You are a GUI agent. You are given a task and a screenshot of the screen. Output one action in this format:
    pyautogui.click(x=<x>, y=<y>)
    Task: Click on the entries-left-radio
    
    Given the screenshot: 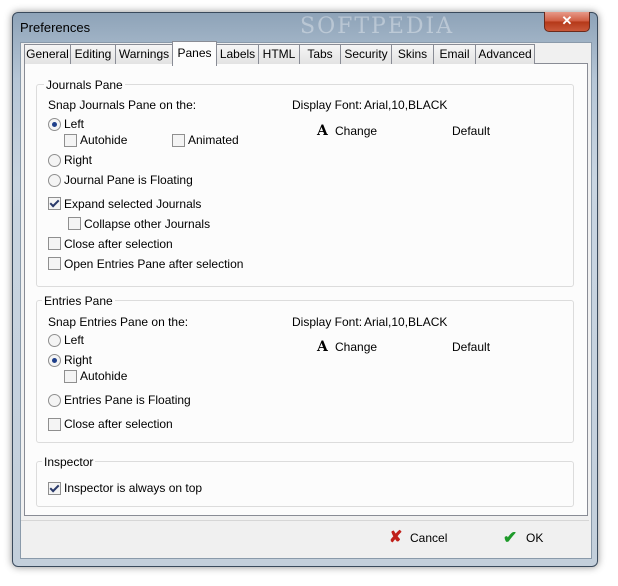 What is the action you would take?
    pyautogui.click(x=54, y=340)
    